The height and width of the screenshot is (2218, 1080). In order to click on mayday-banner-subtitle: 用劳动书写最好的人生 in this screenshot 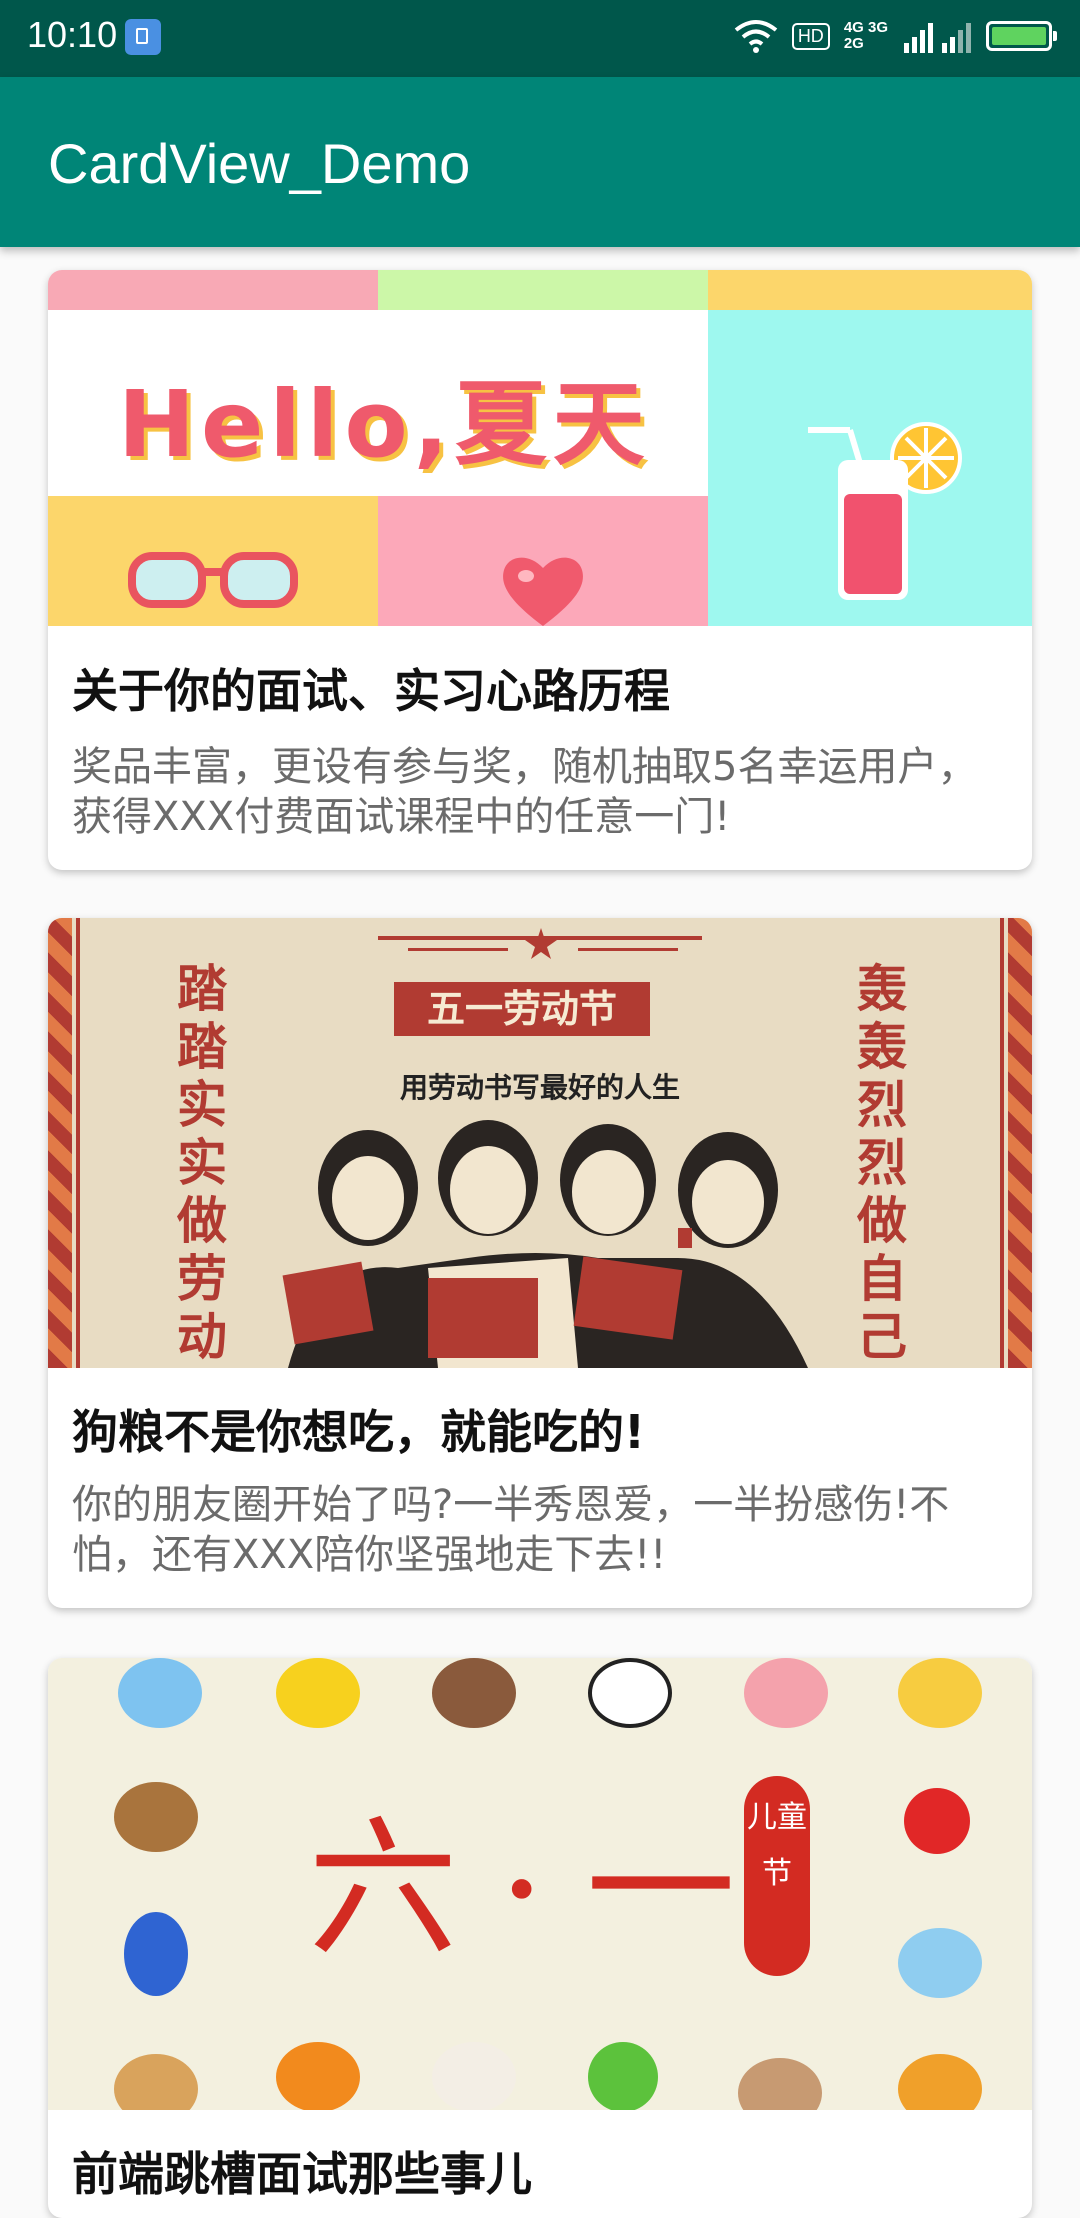, I will do `click(539, 1087)`.